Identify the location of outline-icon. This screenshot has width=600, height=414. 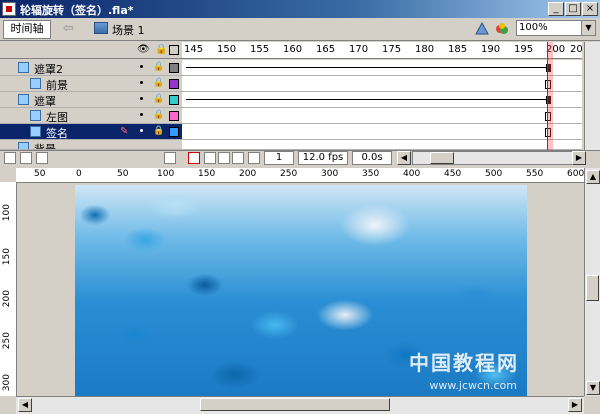
(174, 50).